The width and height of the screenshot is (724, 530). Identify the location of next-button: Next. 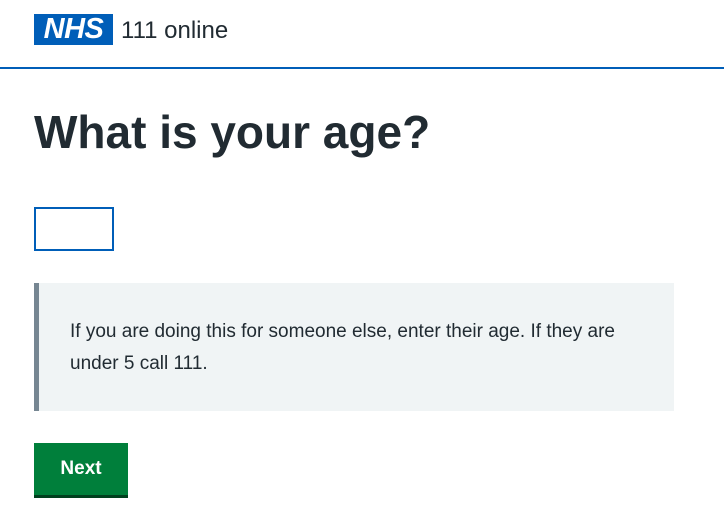
(81, 470).